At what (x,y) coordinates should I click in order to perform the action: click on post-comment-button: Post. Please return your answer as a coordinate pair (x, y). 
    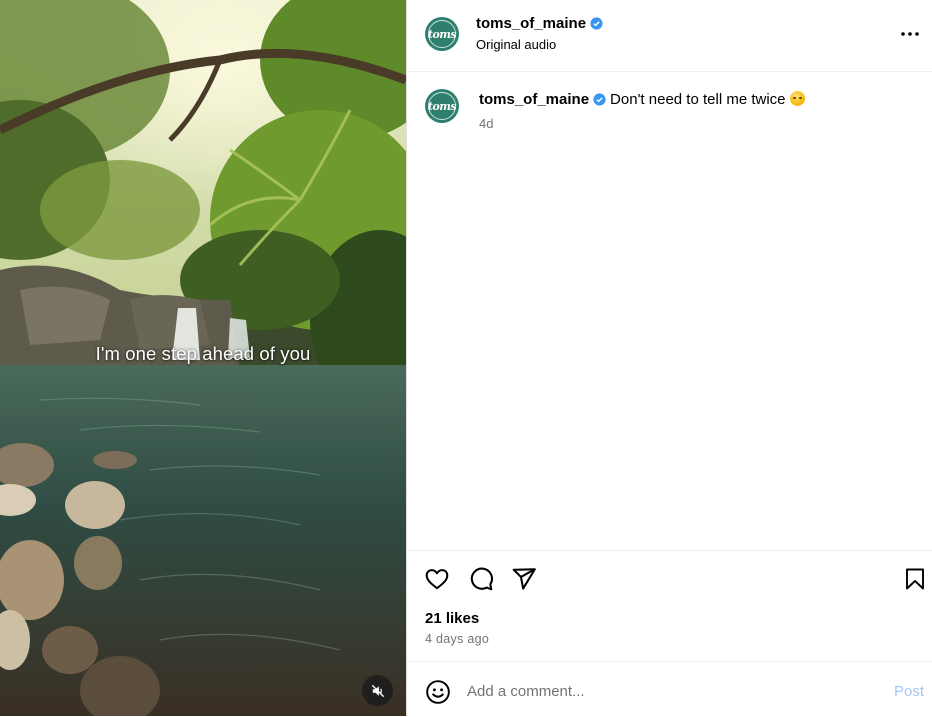
    Looking at the image, I should click on (909, 691).